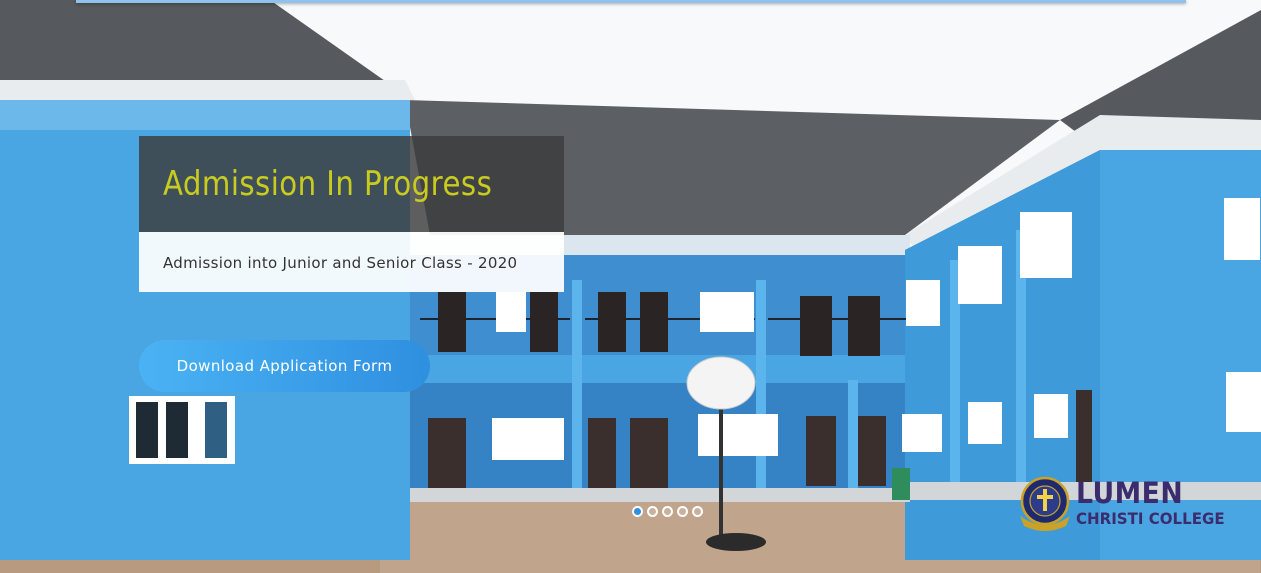 This screenshot has width=1261, height=573. What do you see at coordinates (1130, 493) in the screenshot?
I see `logo-text-lumen: LUMEN` at bounding box center [1130, 493].